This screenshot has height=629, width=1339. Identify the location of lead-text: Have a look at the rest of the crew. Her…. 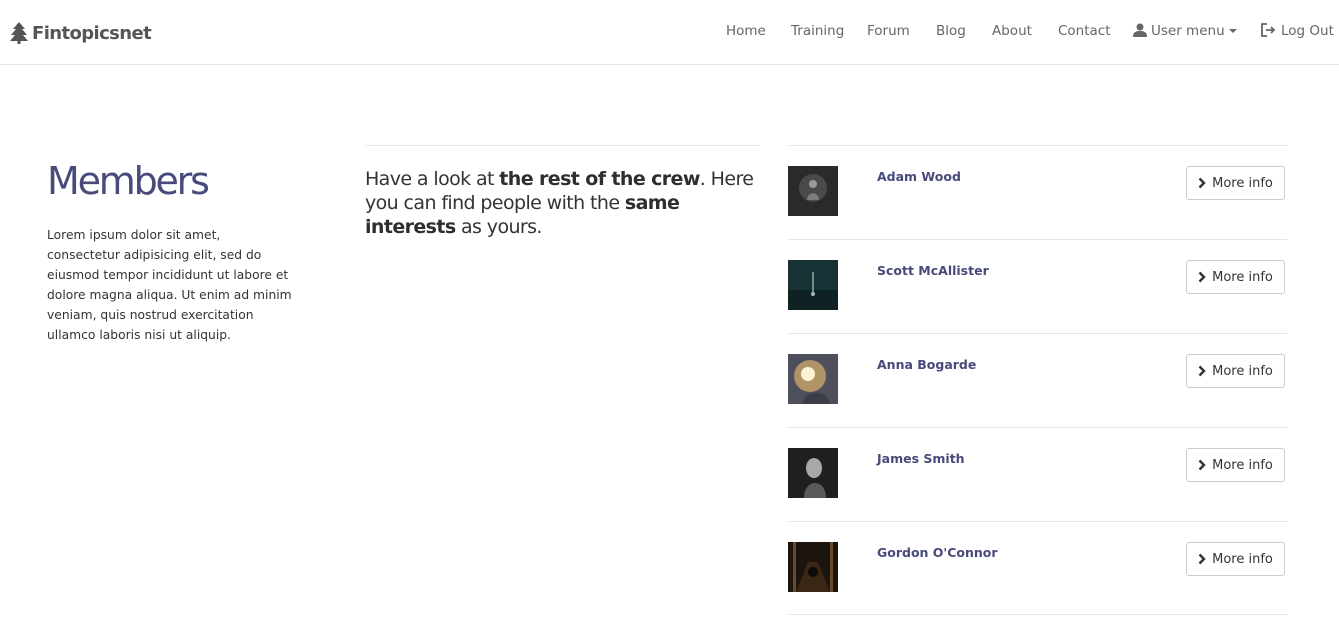
(562, 203).